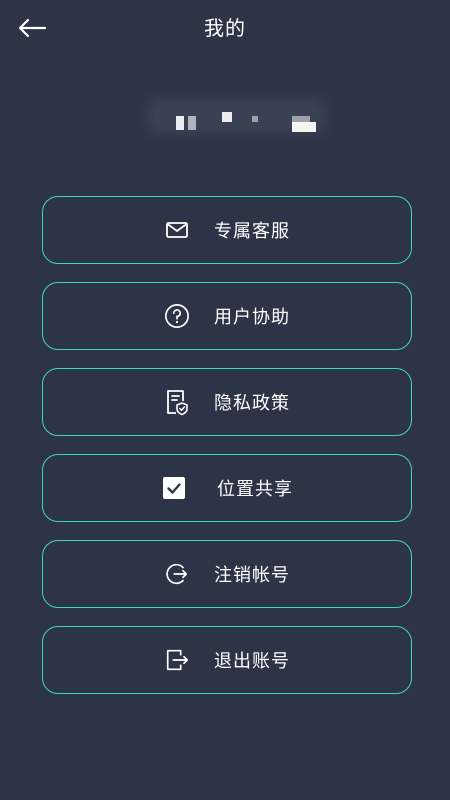 The image size is (450, 800). I want to click on menu-item-sign-out: 退出账号, so click(227, 660).